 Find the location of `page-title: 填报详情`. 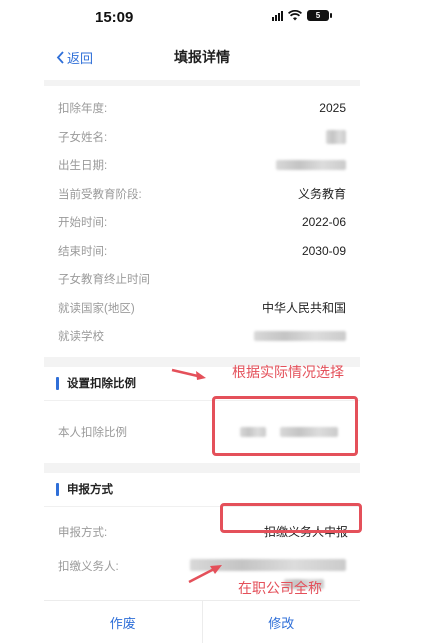

page-title: 填报详情 is located at coordinates (202, 57).